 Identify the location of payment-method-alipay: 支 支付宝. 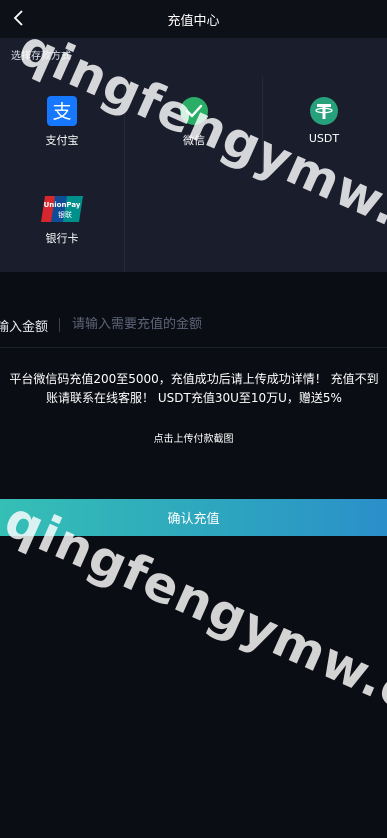
(62, 121).